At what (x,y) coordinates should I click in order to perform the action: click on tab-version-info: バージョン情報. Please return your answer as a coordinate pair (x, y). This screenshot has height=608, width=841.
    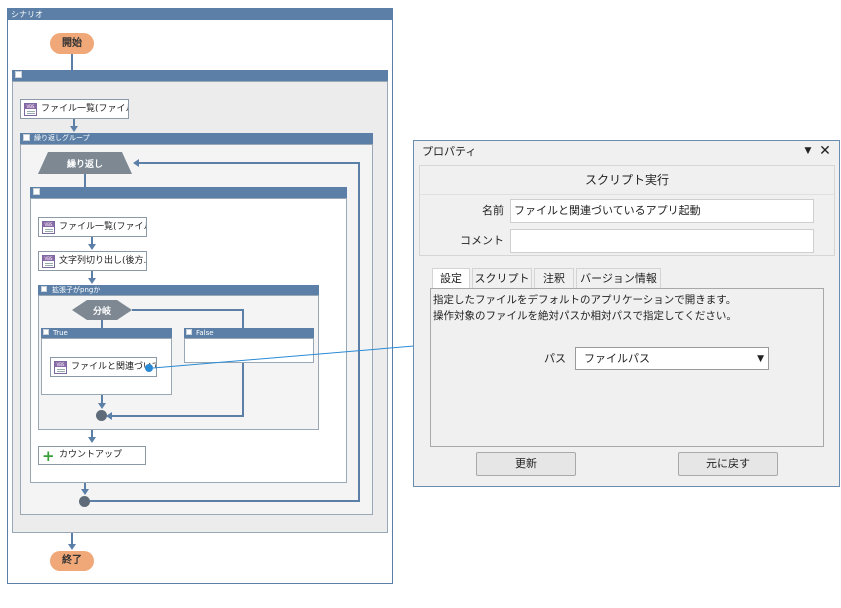
    Looking at the image, I should click on (618, 278).